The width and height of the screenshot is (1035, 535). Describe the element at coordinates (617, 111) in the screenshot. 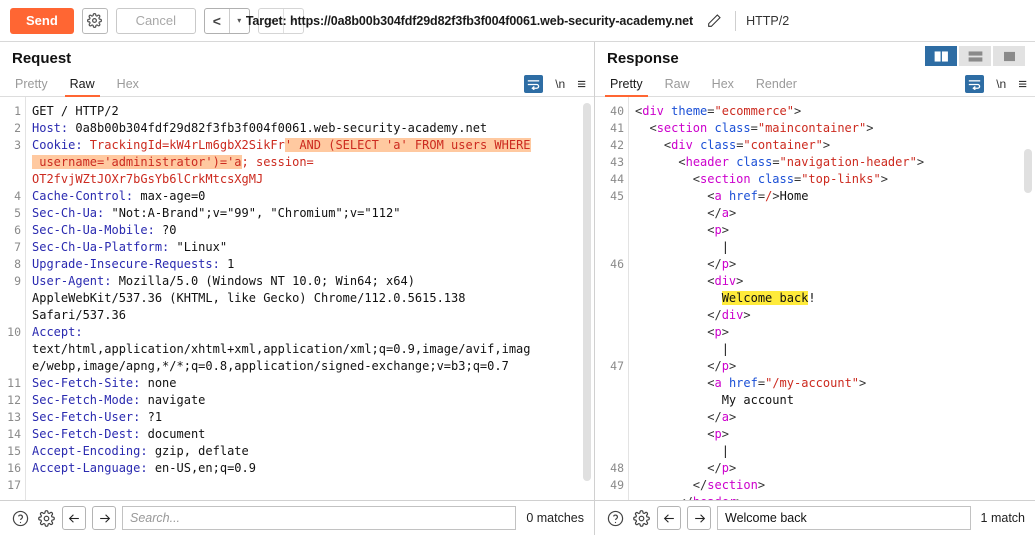

I see `line-number: 40` at that location.